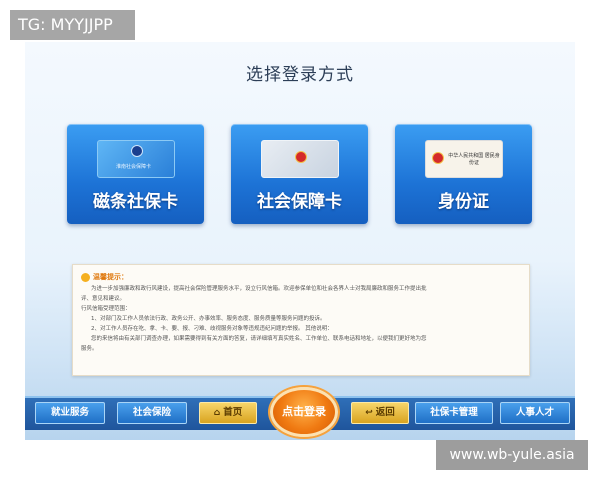 This screenshot has height=480, width=600. Describe the element at coordinates (535, 413) in the screenshot. I see `hr-talent-button: 人事人才` at that location.